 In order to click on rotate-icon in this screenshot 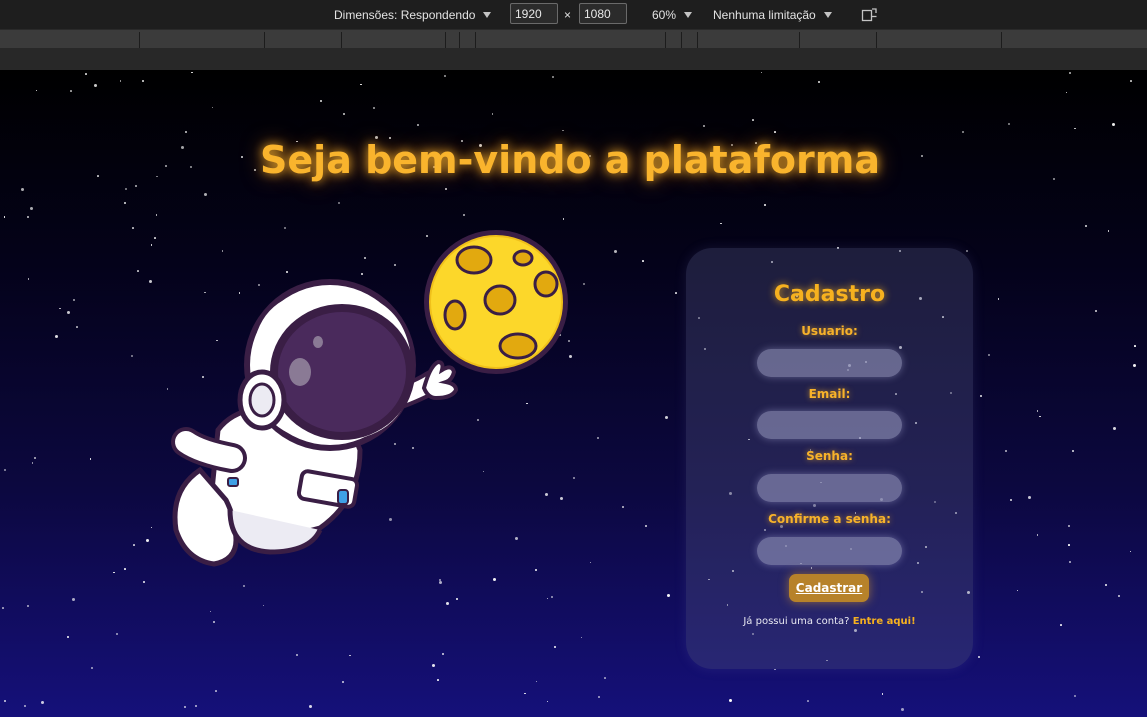, I will do `click(869, 14)`.